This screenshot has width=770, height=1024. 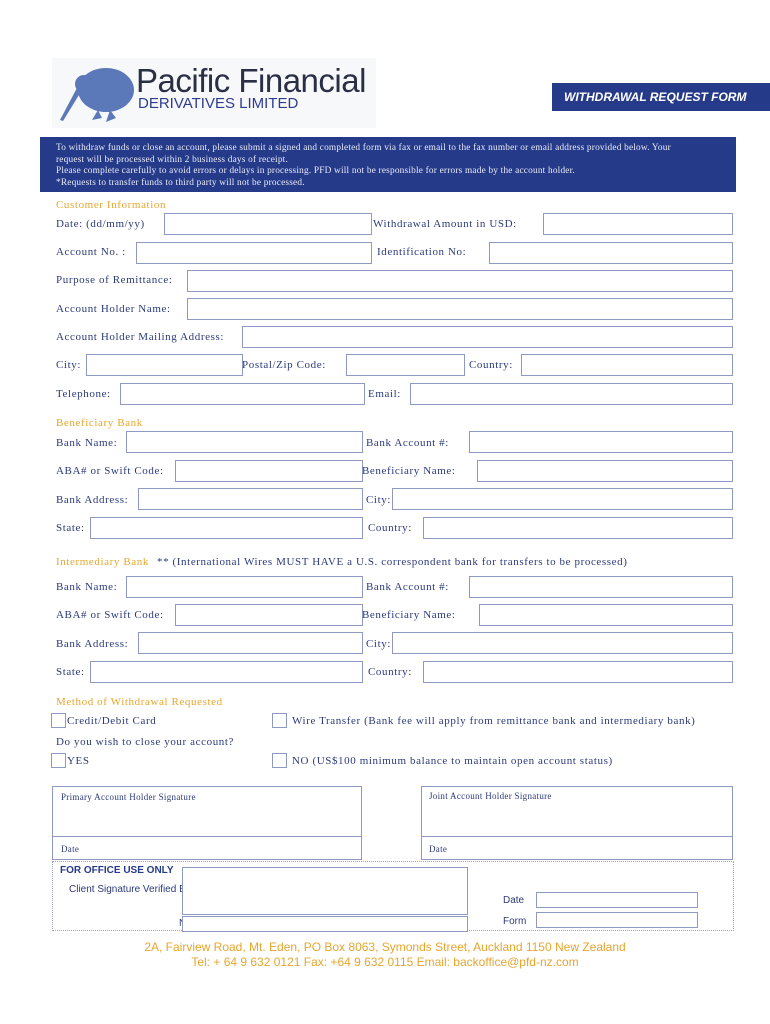 What do you see at coordinates (92, 500) in the screenshot?
I see `beneficiary-bank-address-label: Bank Address:` at bounding box center [92, 500].